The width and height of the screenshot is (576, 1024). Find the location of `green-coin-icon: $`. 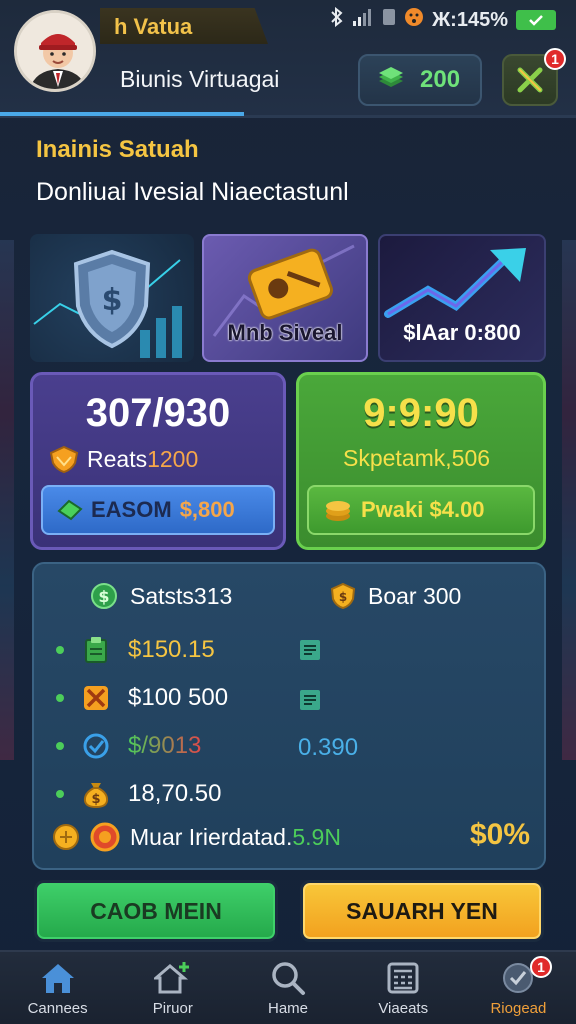

green-coin-icon: $ is located at coordinates (104, 596).